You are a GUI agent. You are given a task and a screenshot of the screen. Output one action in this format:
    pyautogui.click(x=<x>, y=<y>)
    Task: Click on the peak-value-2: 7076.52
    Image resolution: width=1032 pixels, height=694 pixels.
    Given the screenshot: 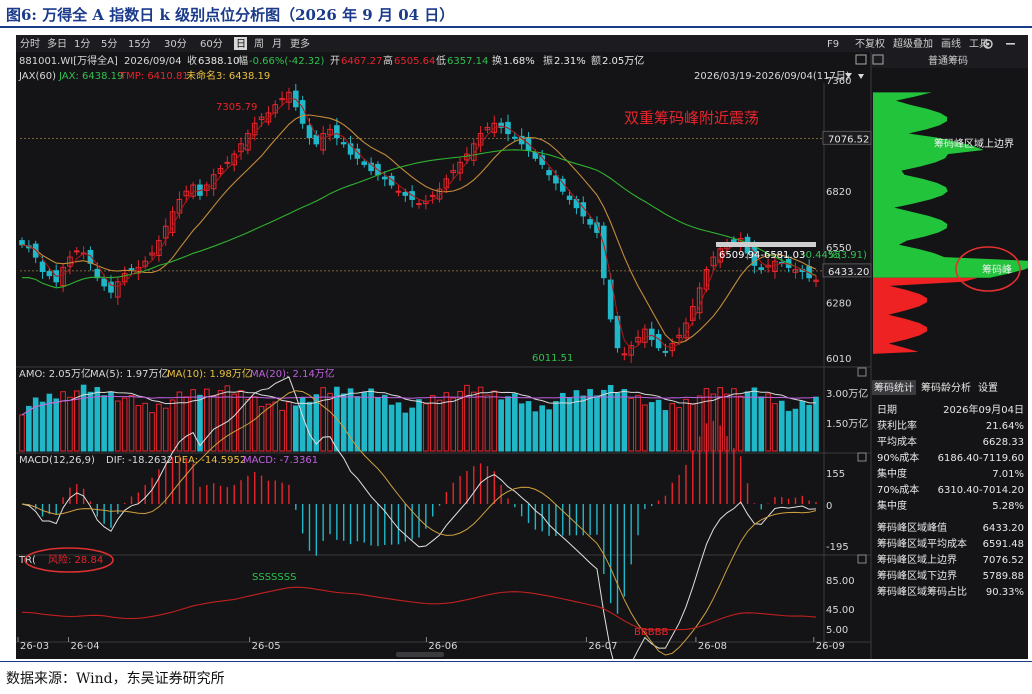 What is the action you would take?
    pyautogui.click(x=1003, y=560)
    